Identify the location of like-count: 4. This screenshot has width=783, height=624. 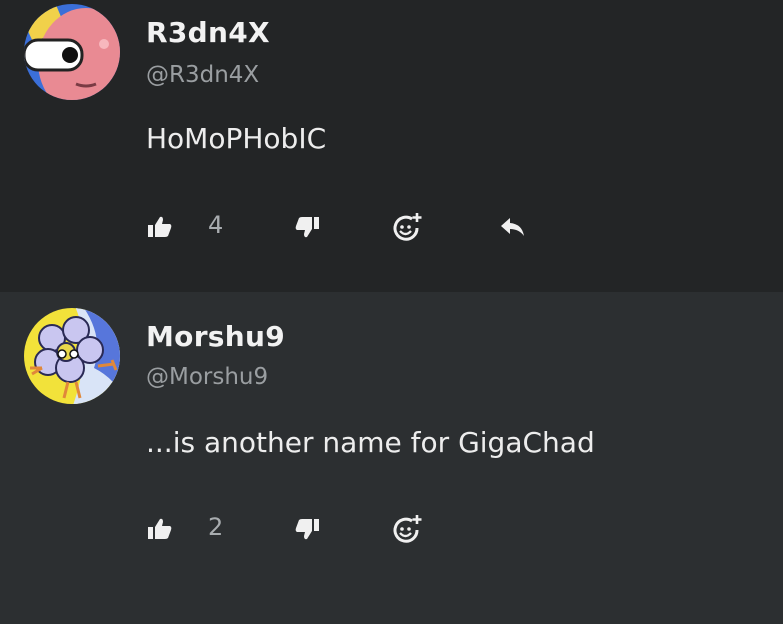
(216, 225).